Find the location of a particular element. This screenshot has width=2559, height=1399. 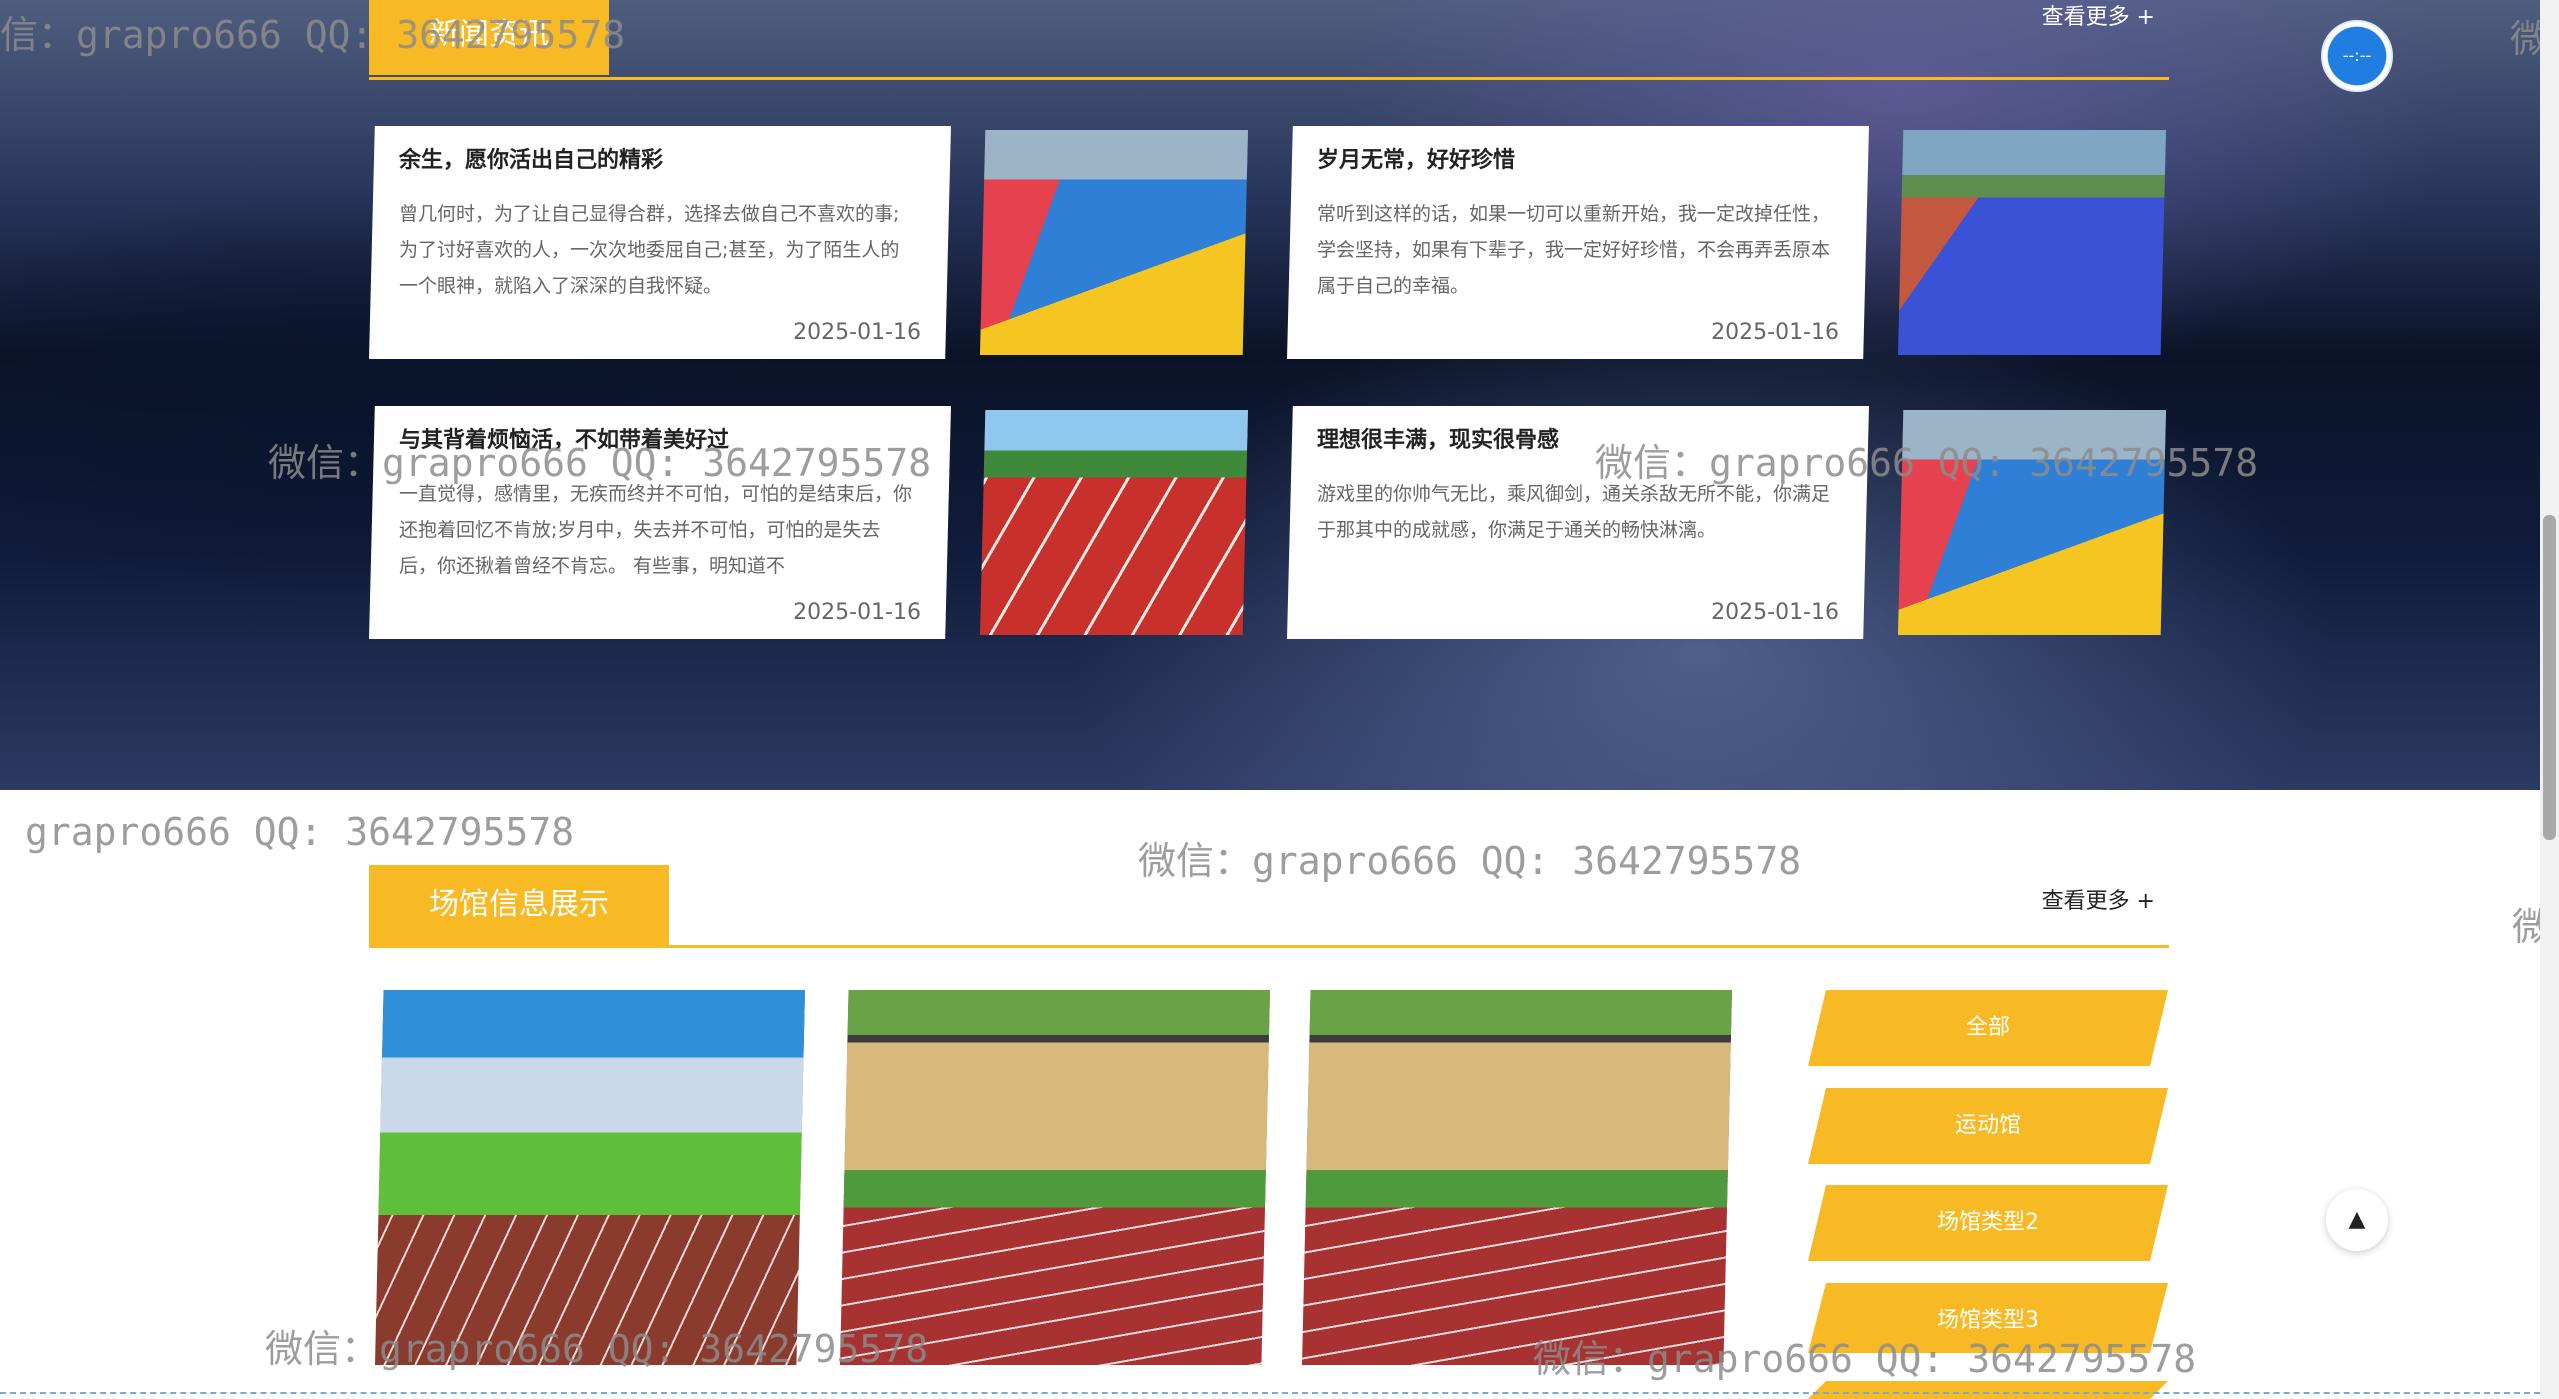

news-title: 理想很丰满，现实很骨感 is located at coordinates (1575, 438).